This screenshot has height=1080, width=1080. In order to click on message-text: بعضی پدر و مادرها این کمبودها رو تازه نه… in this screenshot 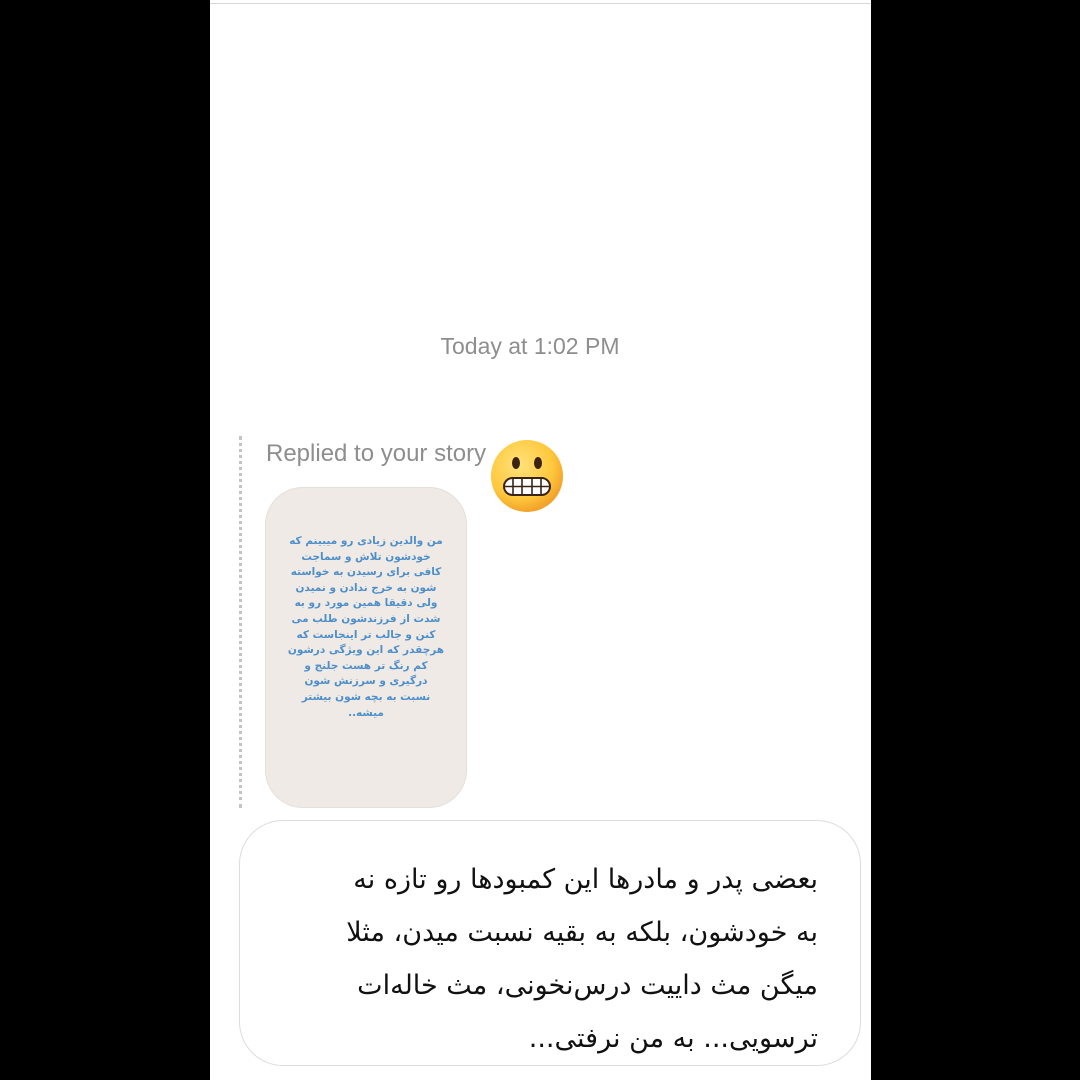, I will do `click(582, 959)`.